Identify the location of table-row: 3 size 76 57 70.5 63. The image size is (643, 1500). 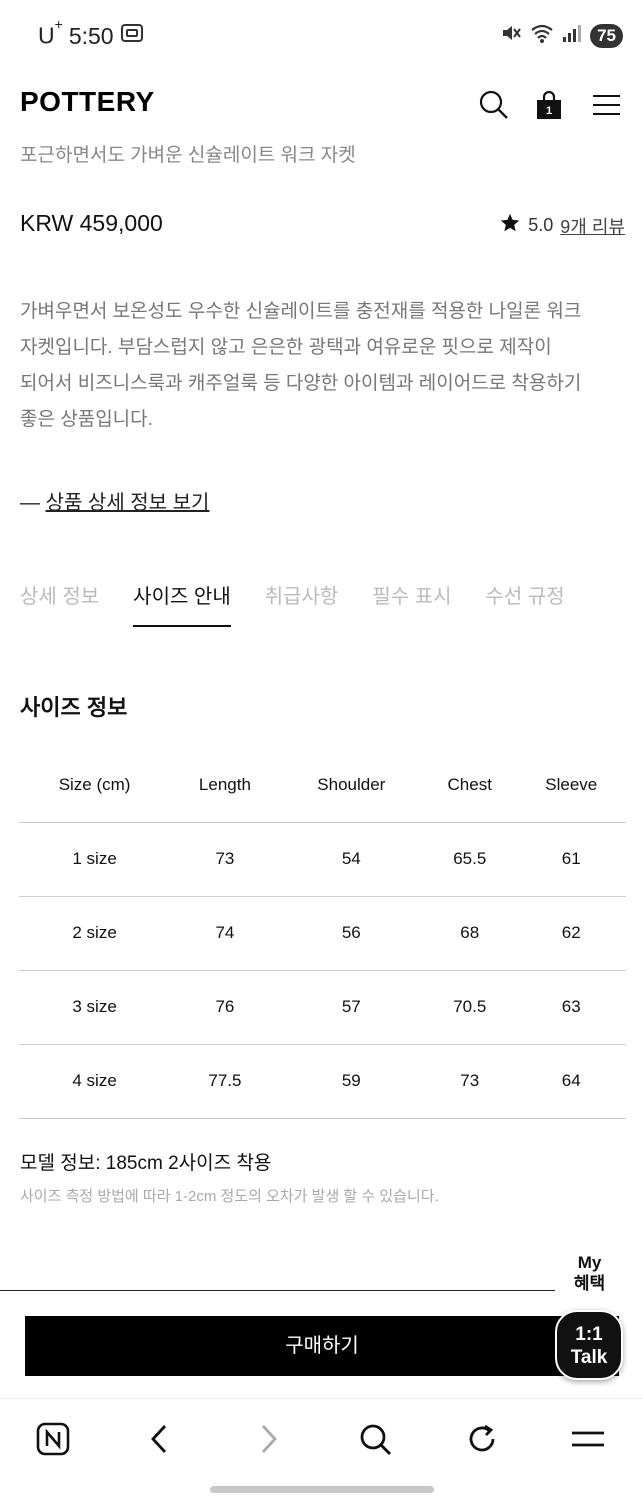
(322, 1007).